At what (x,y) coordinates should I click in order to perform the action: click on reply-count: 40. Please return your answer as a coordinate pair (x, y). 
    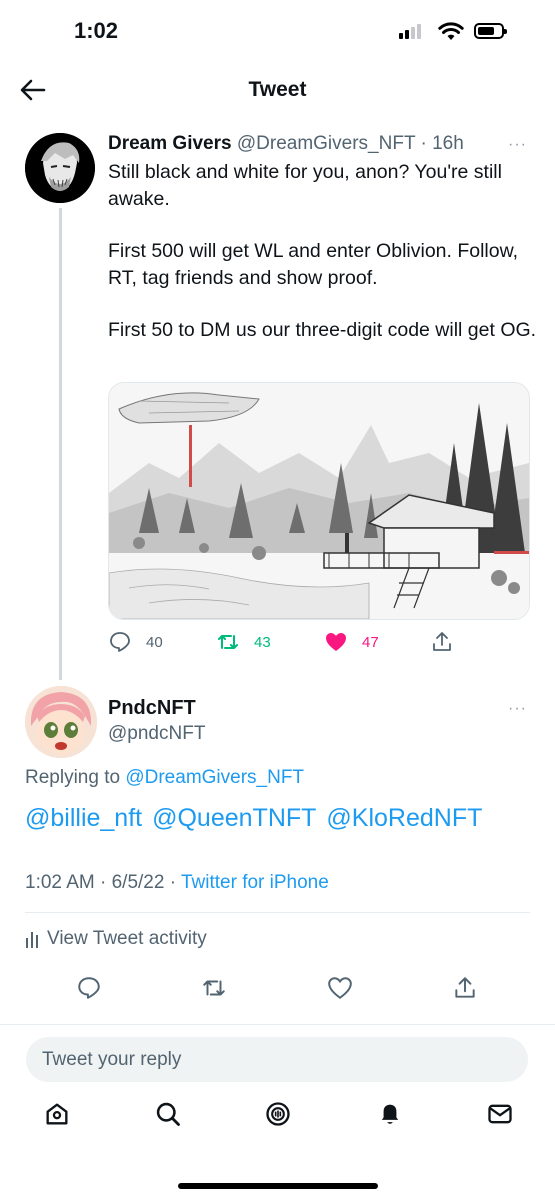
    Looking at the image, I should click on (154, 642).